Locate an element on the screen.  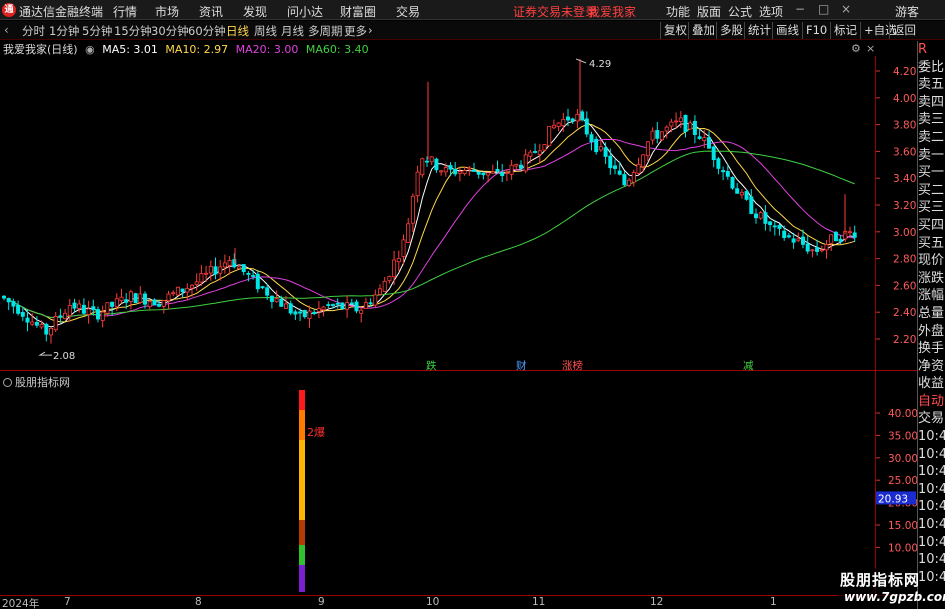
multi-stock-button: 多股 is located at coordinates (731, 30).